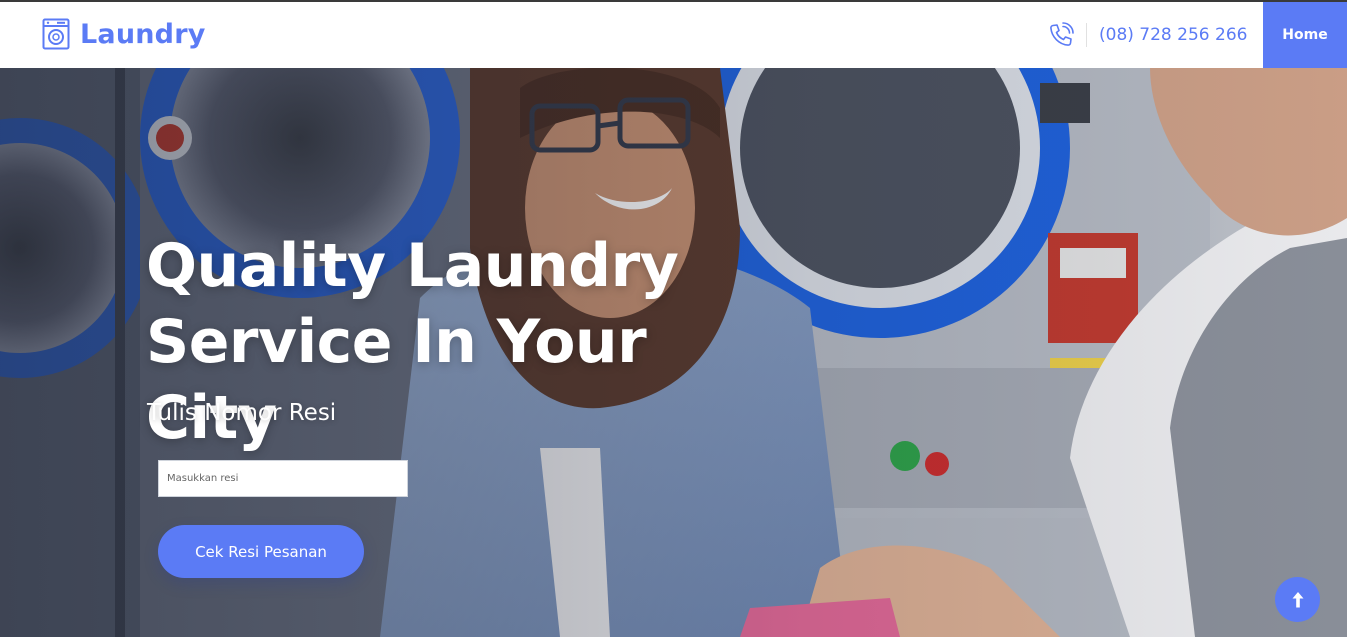 The width and height of the screenshot is (1347, 637). I want to click on nav-item-home: Home, so click(1305, 35).